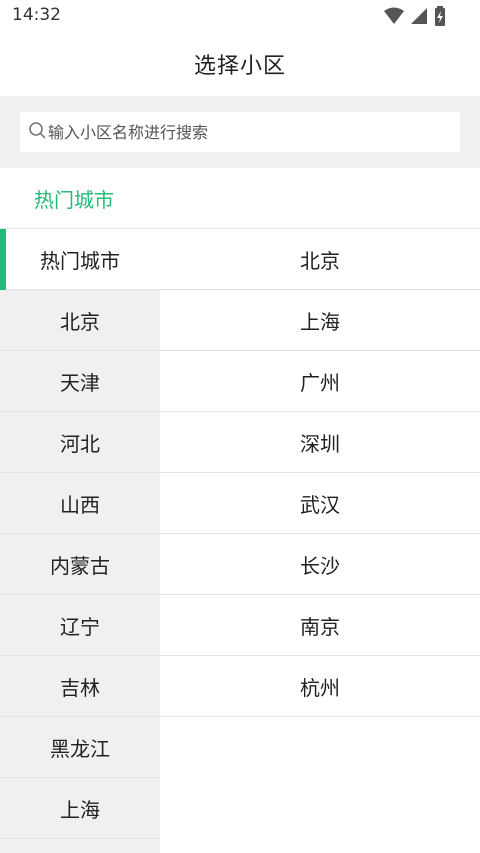 This screenshot has height=853, width=480. I want to click on city-item-guangzhou: 广州, so click(320, 381).